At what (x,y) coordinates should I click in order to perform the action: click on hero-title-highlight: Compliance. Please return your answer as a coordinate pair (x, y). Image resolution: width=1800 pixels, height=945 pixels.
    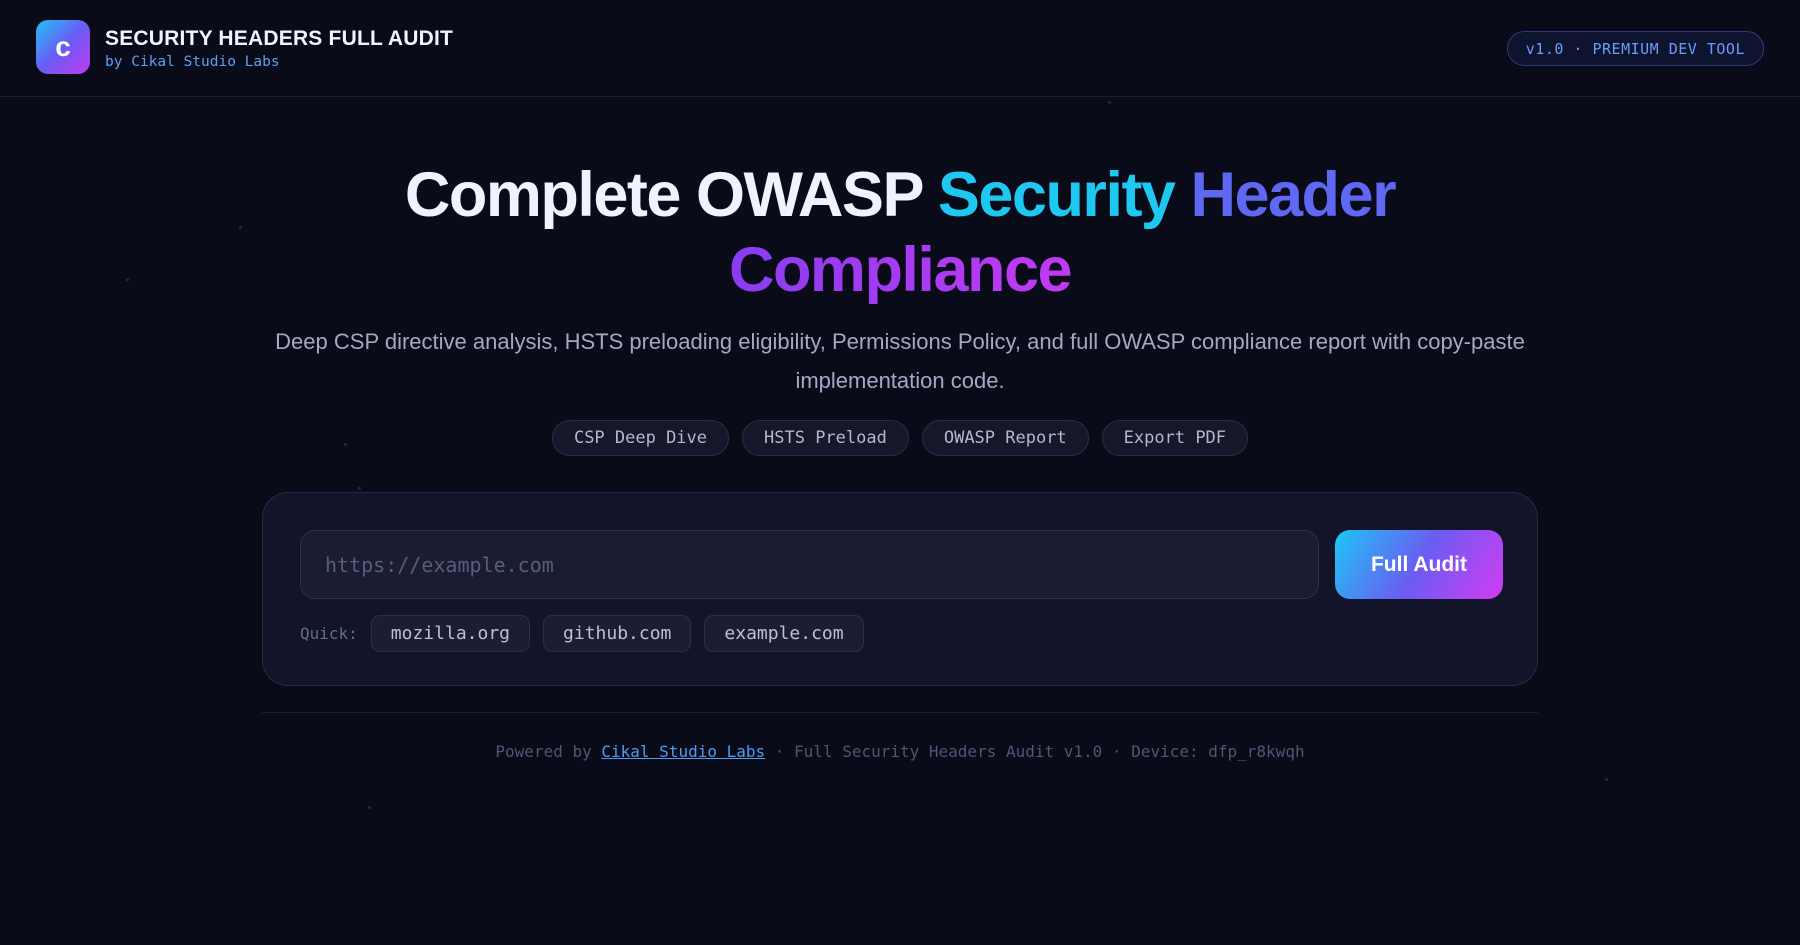
    Looking at the image, I should click on (900, 270).